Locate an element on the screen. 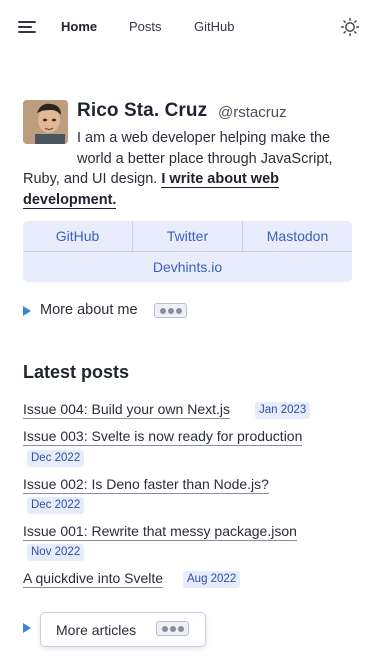 This screenshot has width=375, height=667. link-twitter: Twitter is located at coordinates (187, 236).